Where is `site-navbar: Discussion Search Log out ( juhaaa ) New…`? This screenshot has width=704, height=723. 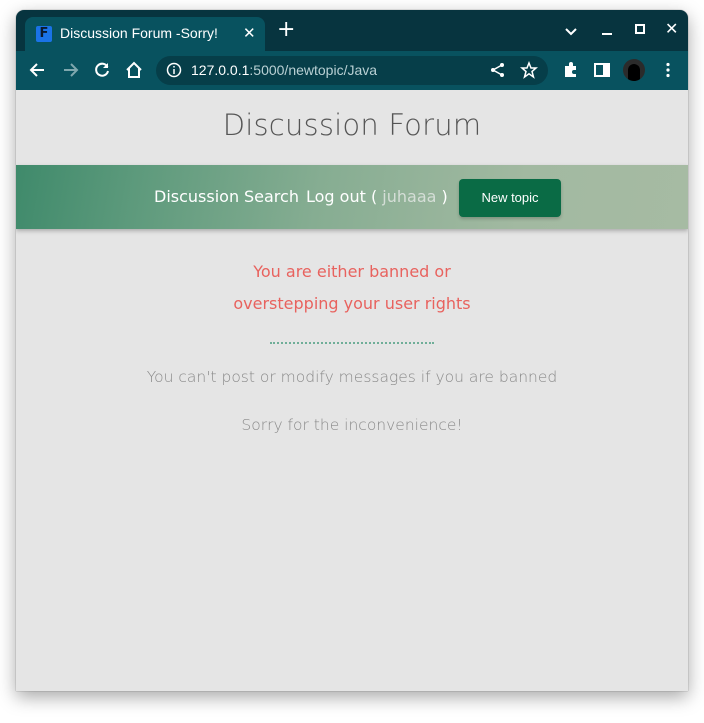 site-navbar: Discussion Search Log out ( juhaaa ) New… is located at coordinates (352, 197).